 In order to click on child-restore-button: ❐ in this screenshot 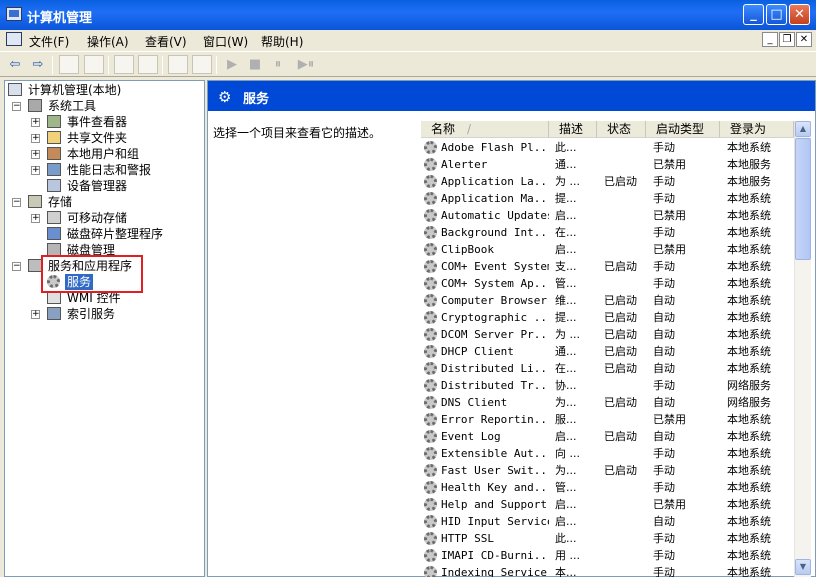, I will do `click(787, 39)`.